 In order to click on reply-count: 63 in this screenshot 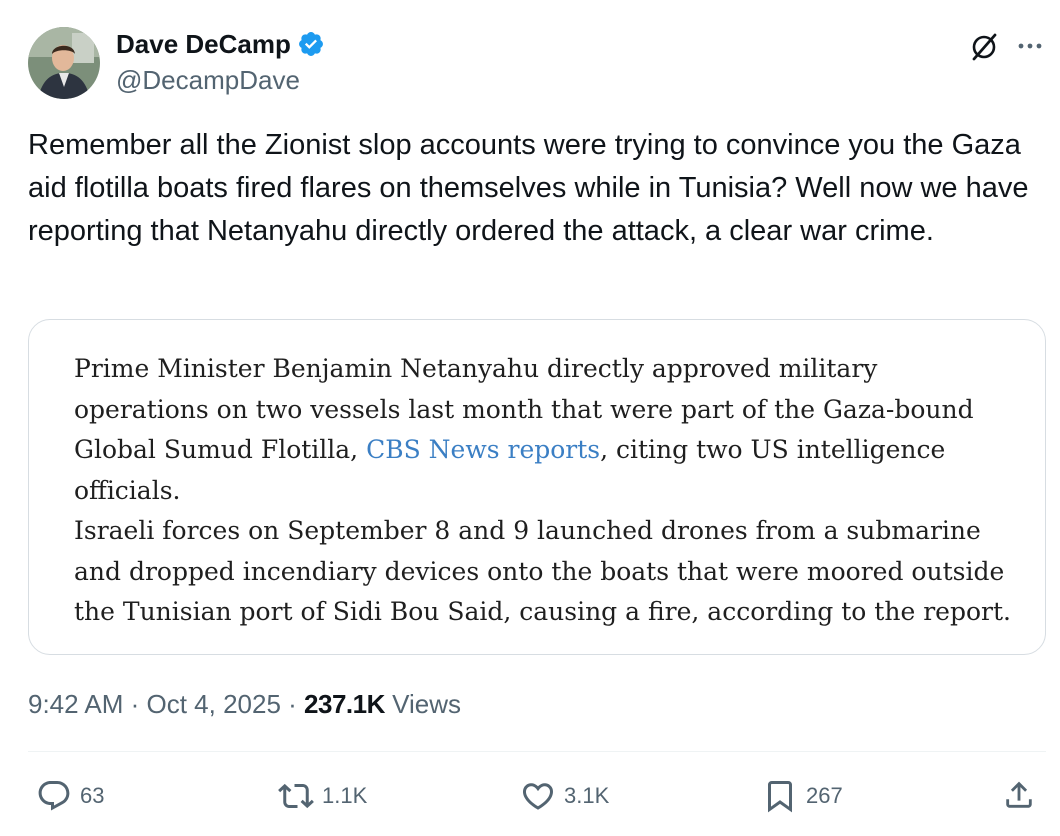, I will do `click(92, 795)`.